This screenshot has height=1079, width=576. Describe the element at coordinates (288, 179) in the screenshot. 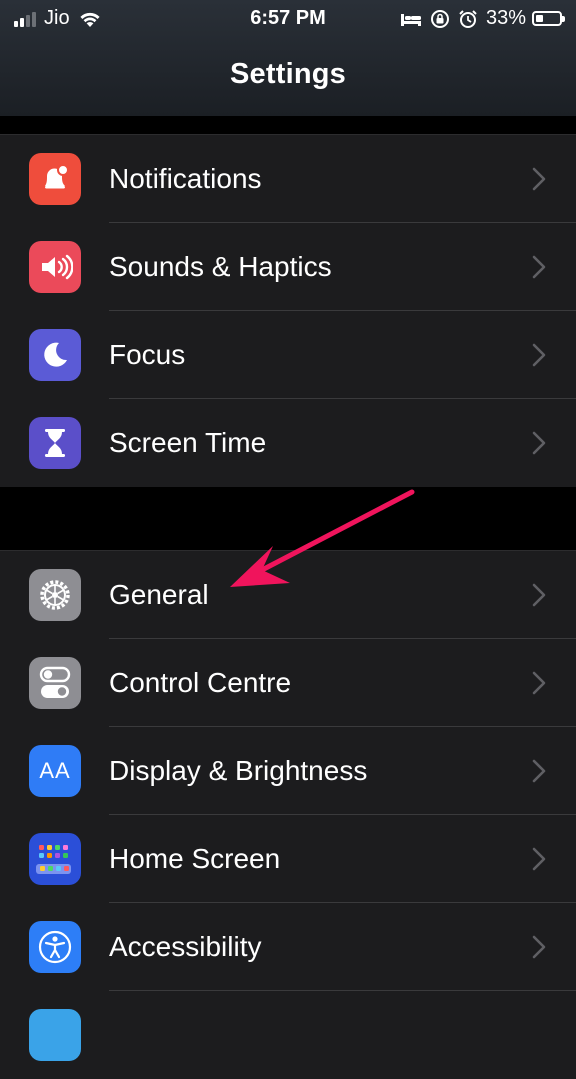

I see `settings-row-notifications: Notifications` at that location.